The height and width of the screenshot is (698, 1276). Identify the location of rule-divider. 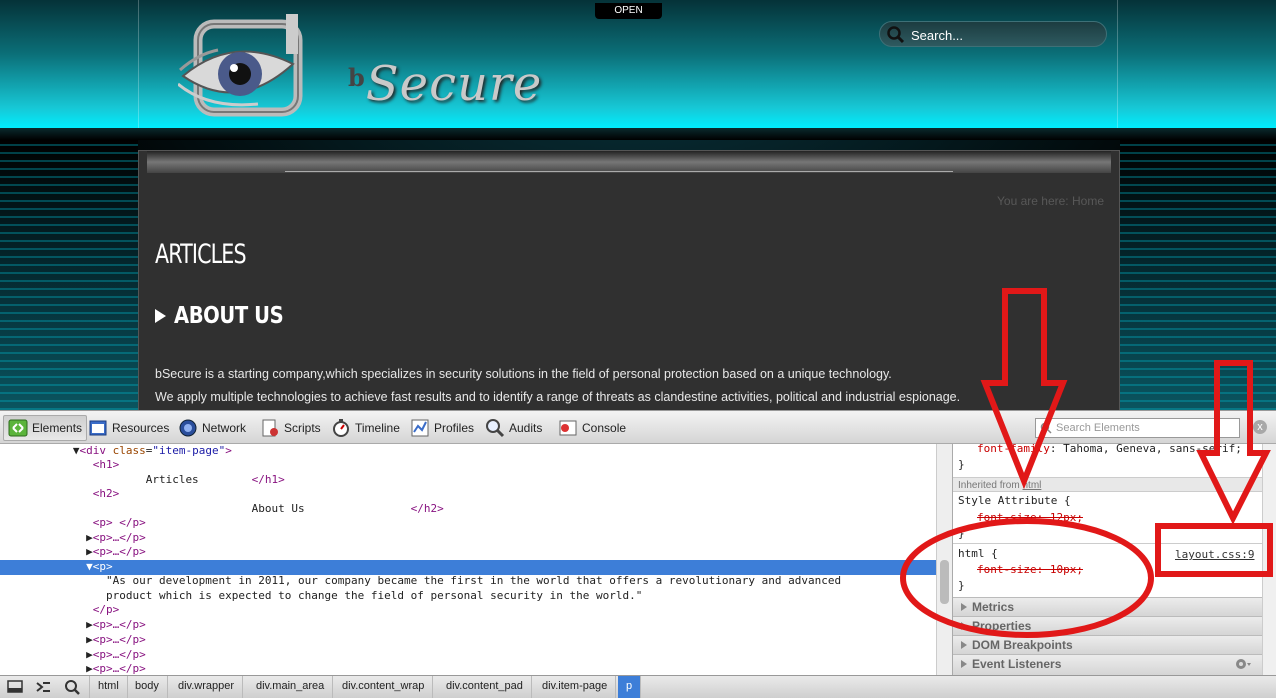
(1107, 543).